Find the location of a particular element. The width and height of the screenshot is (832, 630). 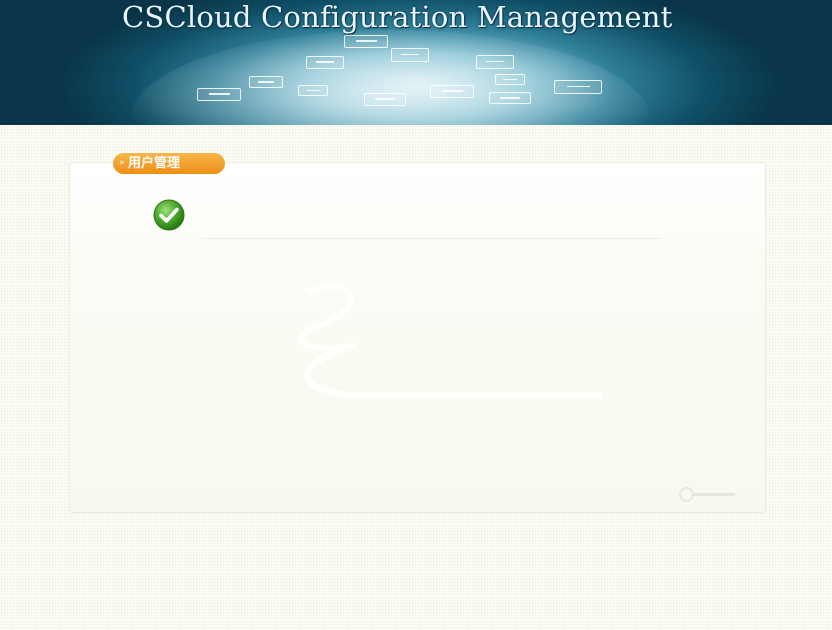

router-icon is located at coordinates (313, 90).